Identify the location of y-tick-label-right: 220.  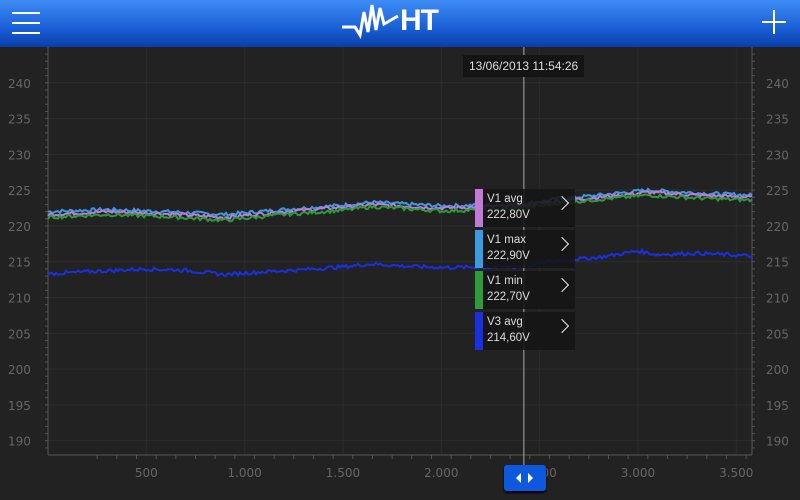
(777, 227).